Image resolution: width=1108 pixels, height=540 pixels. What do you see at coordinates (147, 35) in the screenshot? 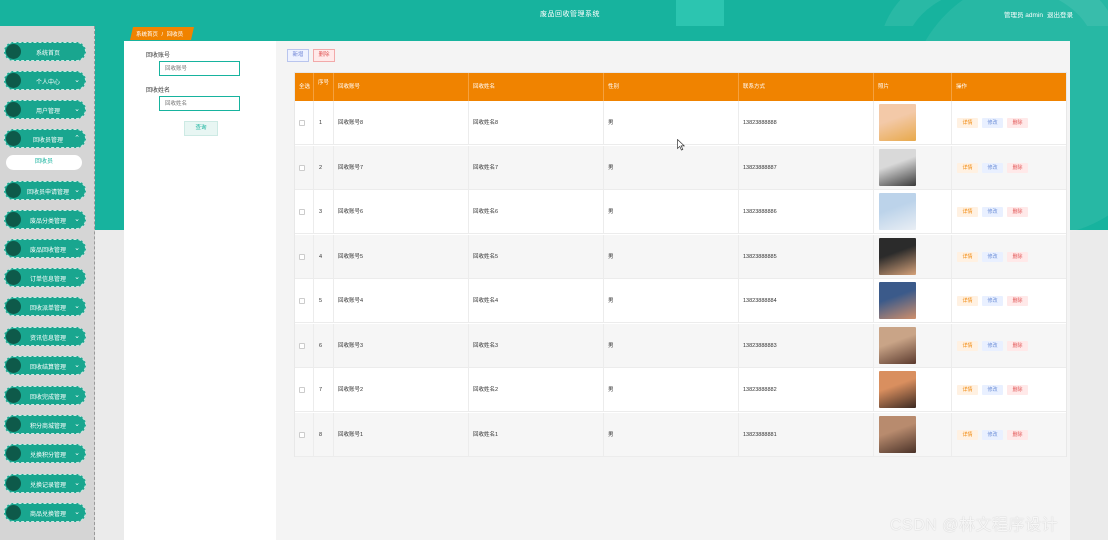
I see `breadcrumb-home: 系统首页` at bounding box center [147, 35].